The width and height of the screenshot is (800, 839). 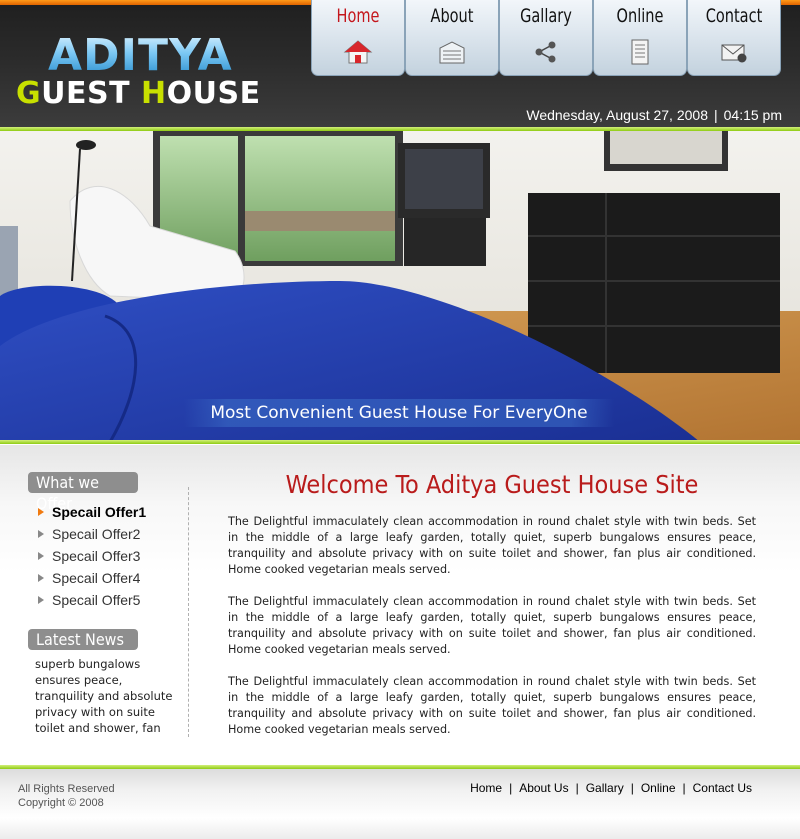 What do you see at coordinates (358, 38) in the screenshot?
I see `nav-home: Home` at bounding box center [358, 38].